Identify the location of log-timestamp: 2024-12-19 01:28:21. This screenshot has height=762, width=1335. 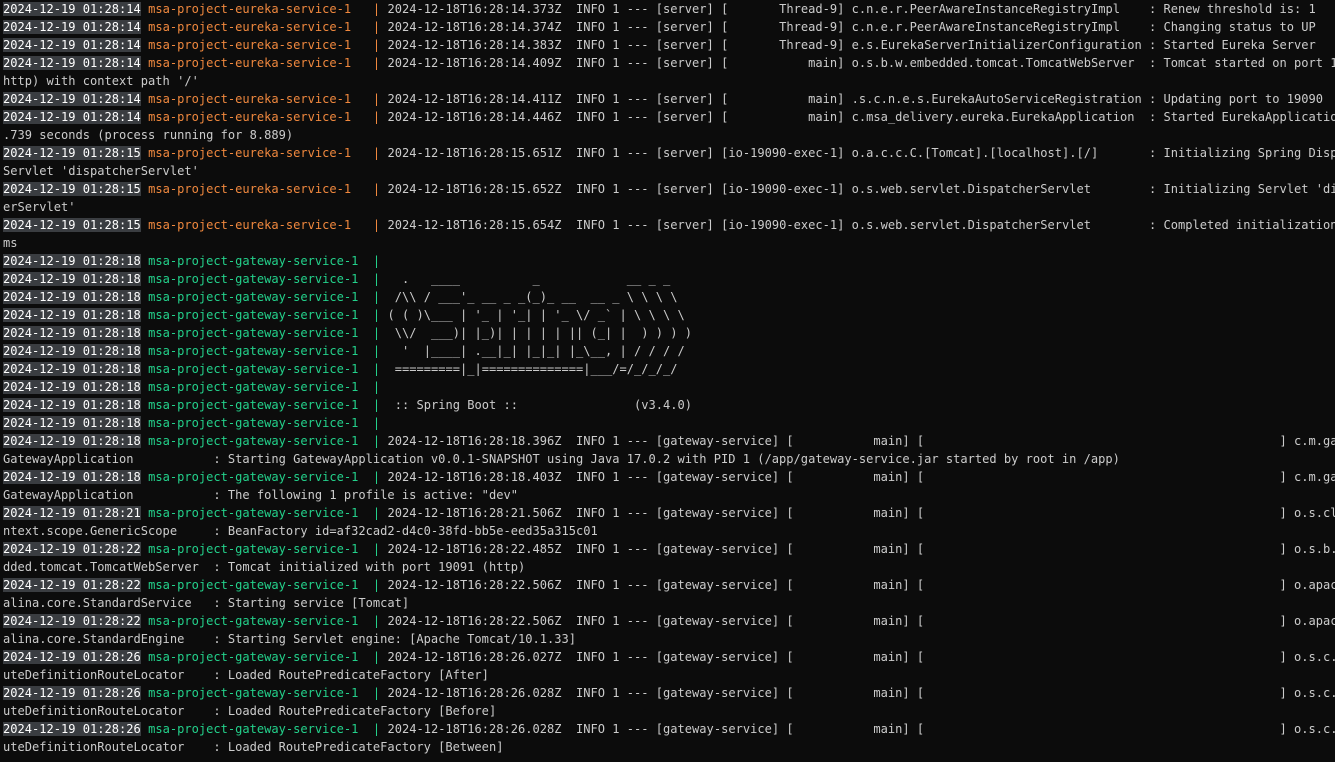
(72, 513).